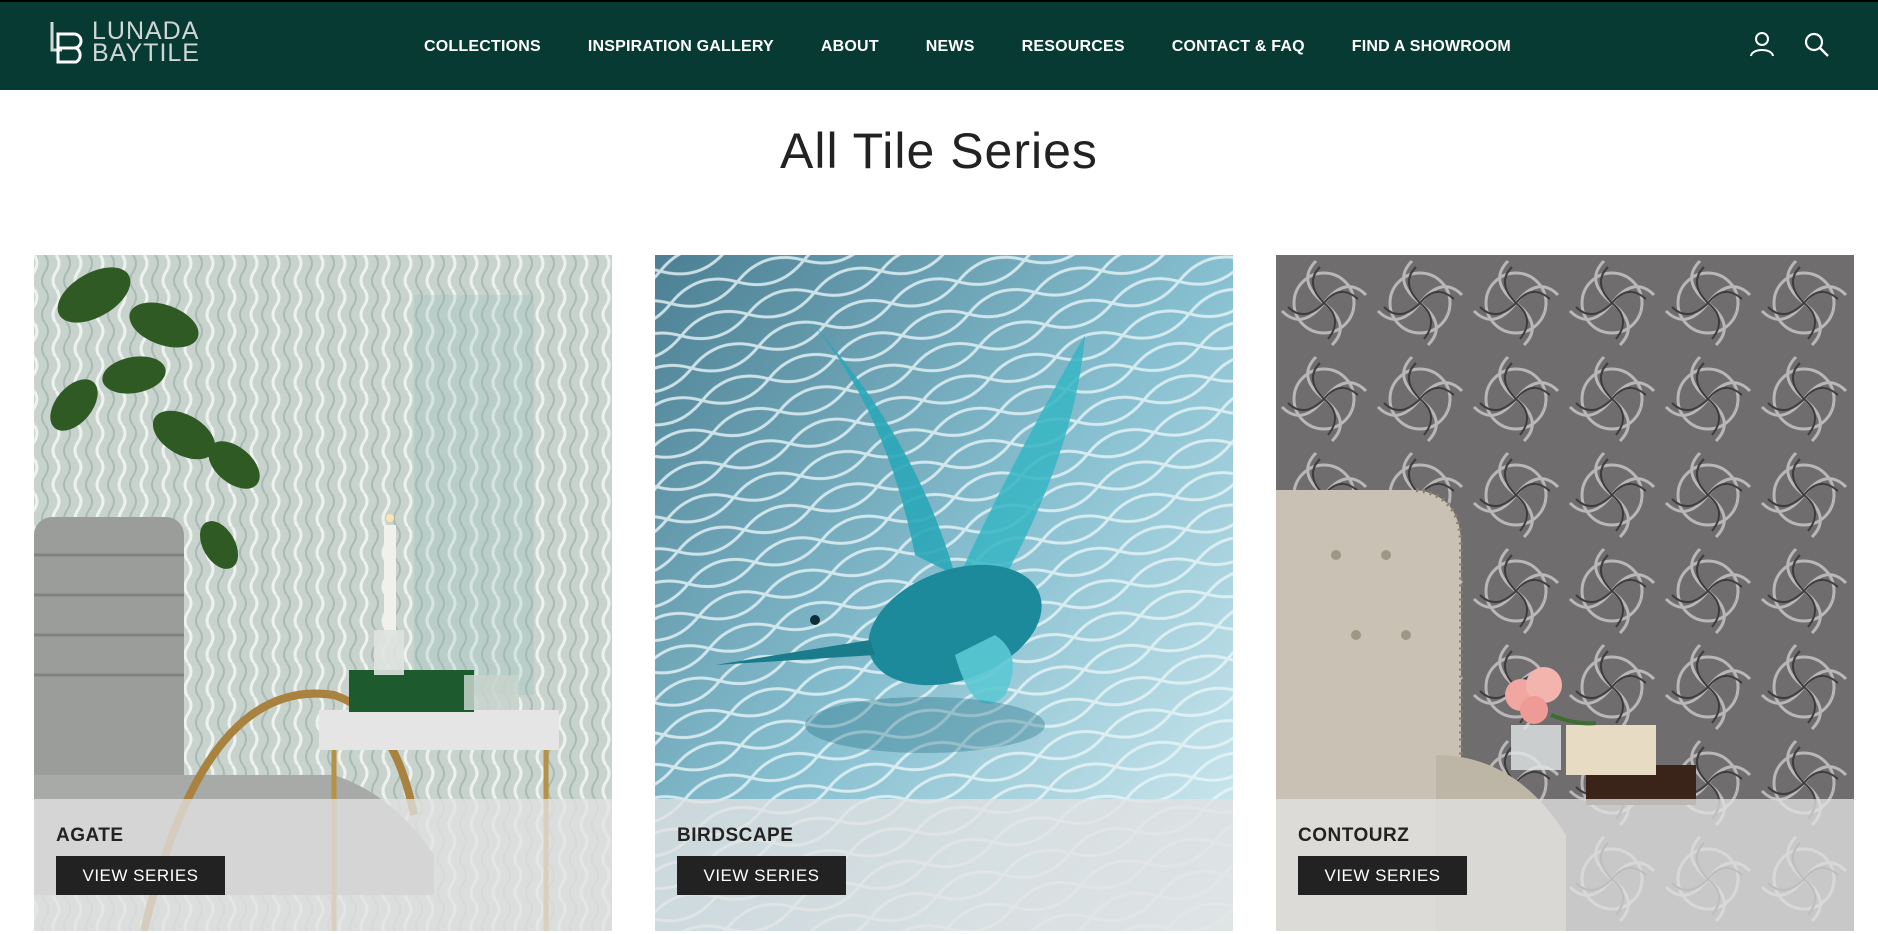  I want to click on page-title: All Tile Series, so click(939, 151).